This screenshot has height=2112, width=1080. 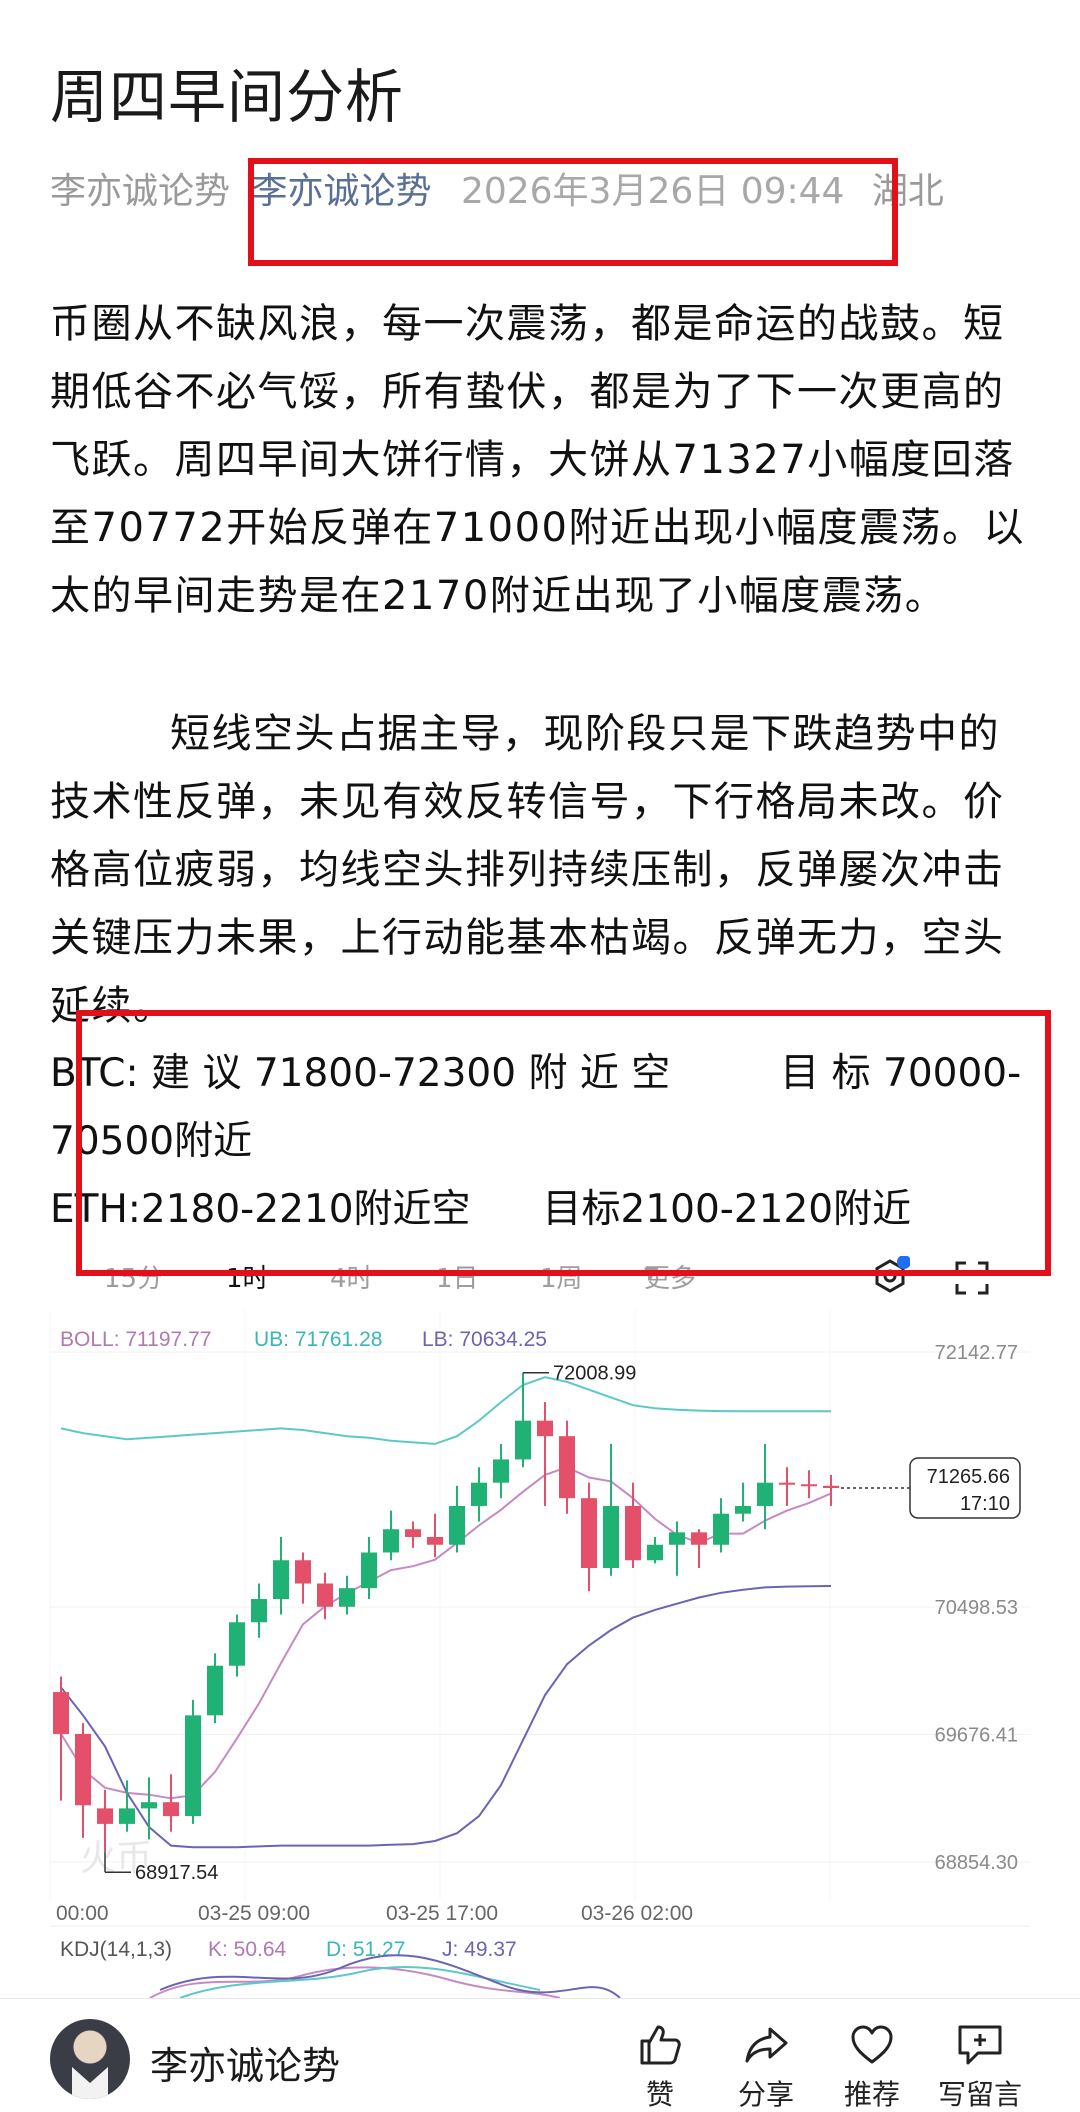 I want to click on comment-label: 写留言, so click(x=979, y=2094).